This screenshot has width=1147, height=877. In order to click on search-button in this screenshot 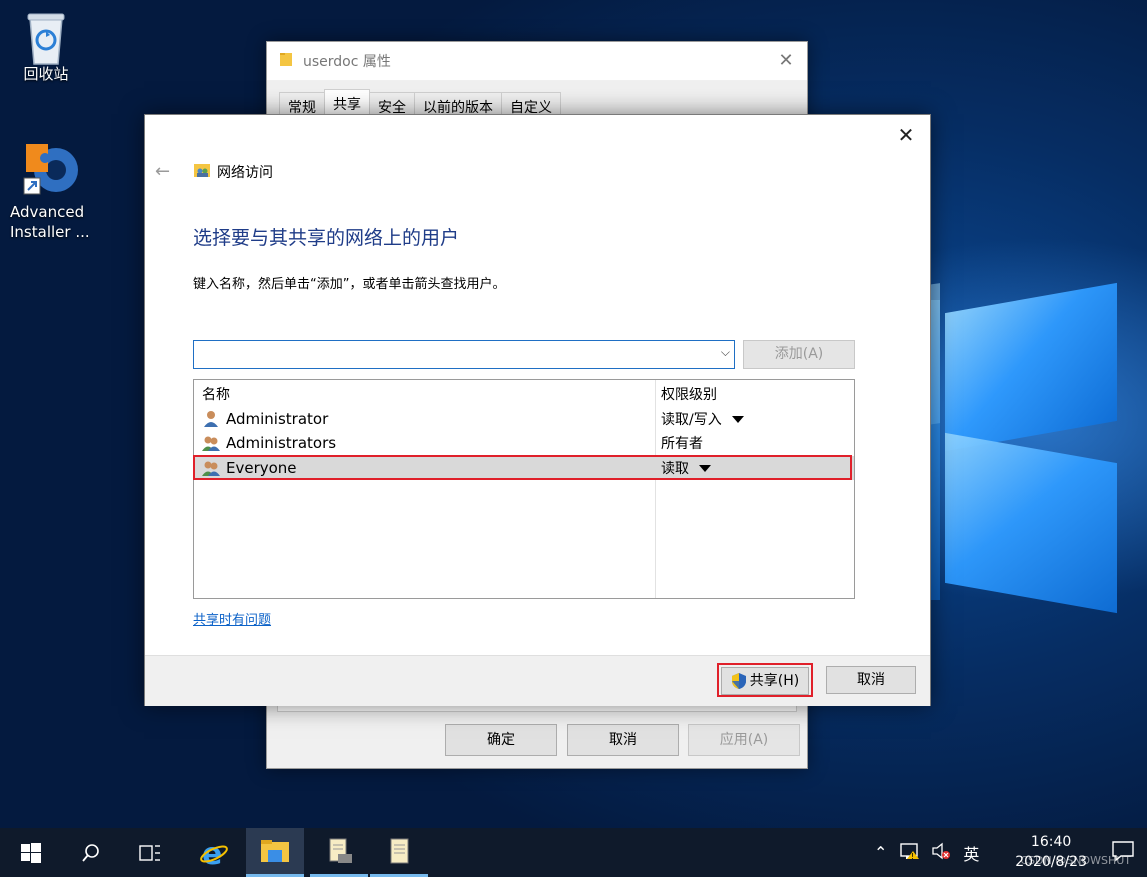, I will do `click(91, 852)`.